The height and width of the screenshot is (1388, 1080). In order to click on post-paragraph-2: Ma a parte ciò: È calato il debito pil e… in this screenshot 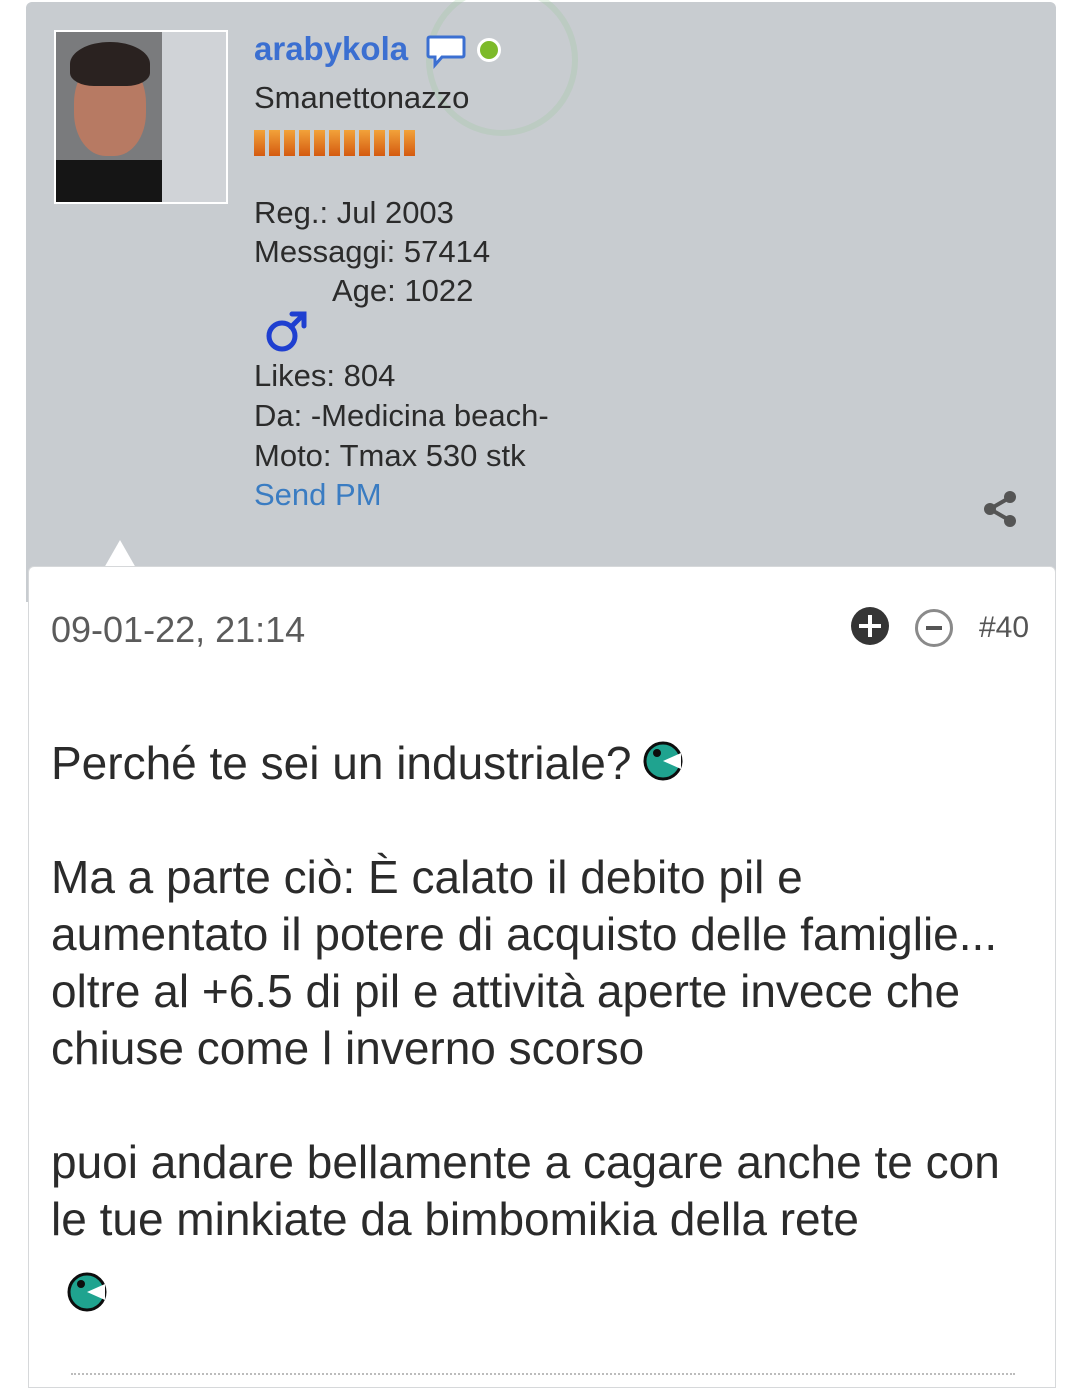, I will do `click(524, 962)`.